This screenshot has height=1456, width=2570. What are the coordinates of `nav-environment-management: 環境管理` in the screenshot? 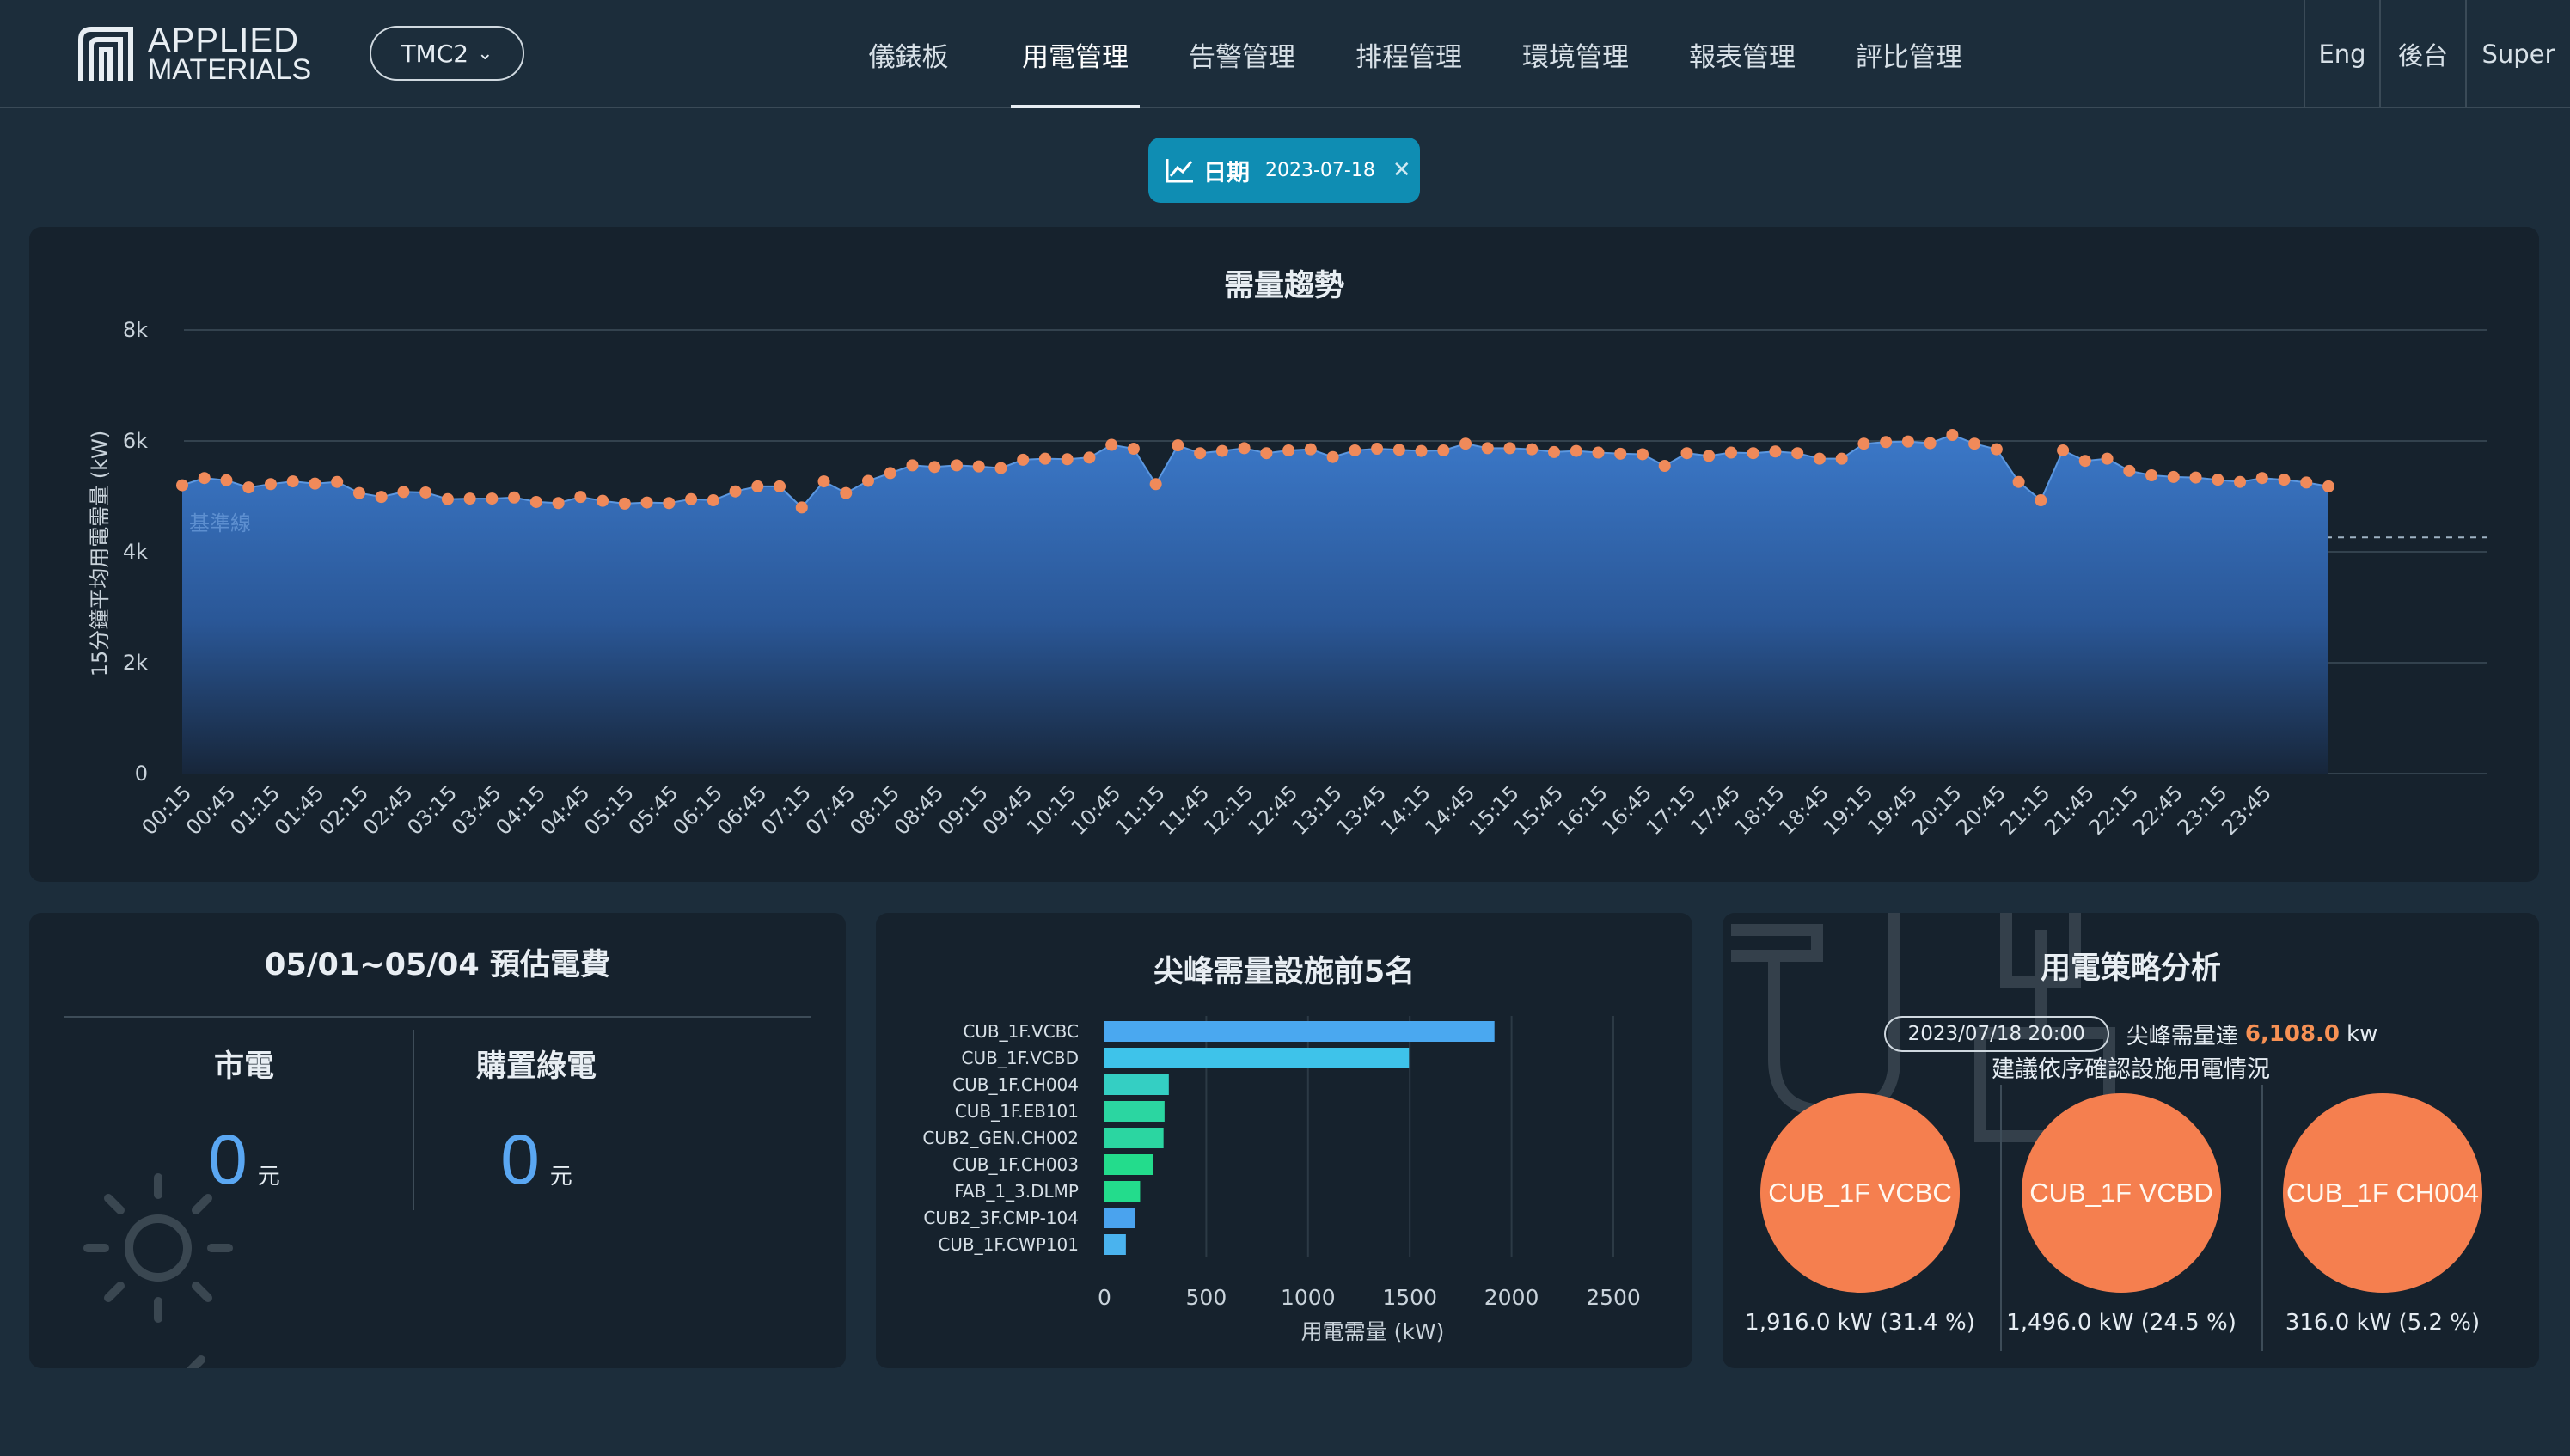 It's located at (1576, 54).